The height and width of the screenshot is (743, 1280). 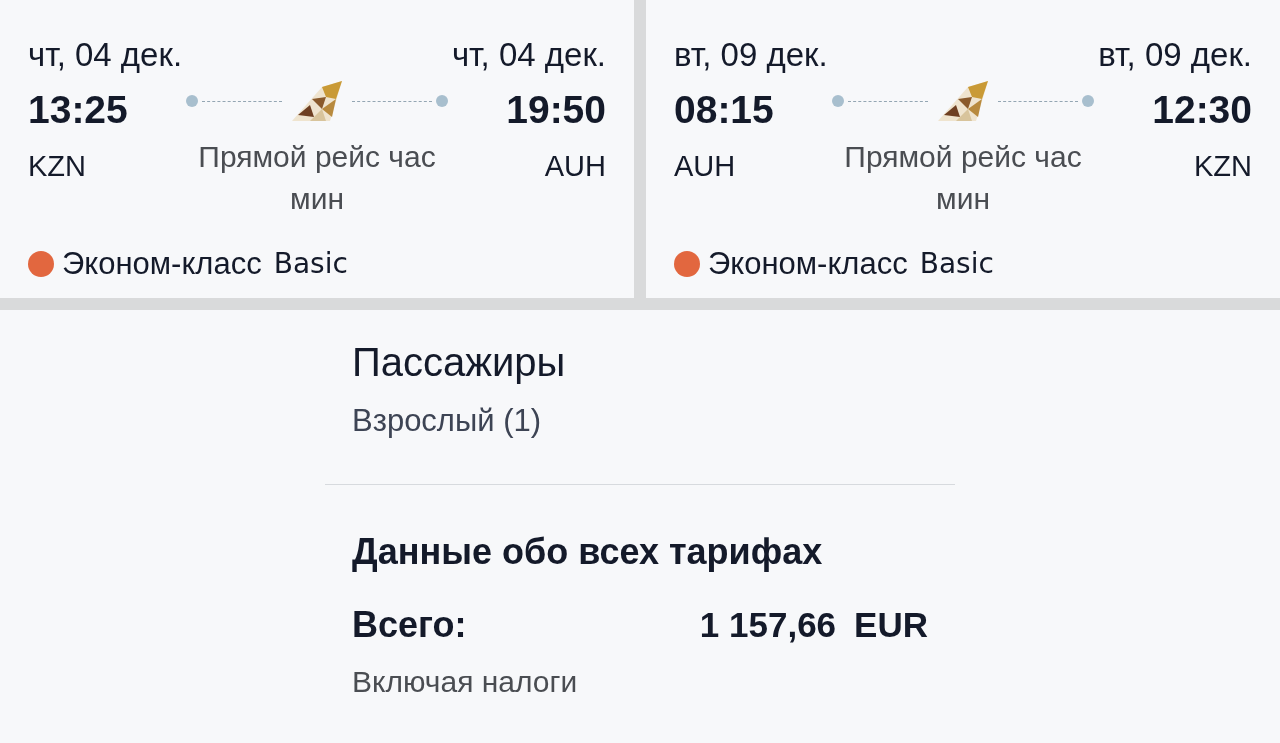 I want to click on section-title: Пассажиры, so click(x=459, y=362).